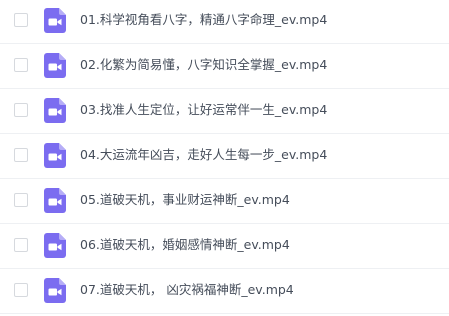  I want to click on file-row: 04.大运流年凶吉，走好人生每一步_ev.mp4, so click(224, 157).